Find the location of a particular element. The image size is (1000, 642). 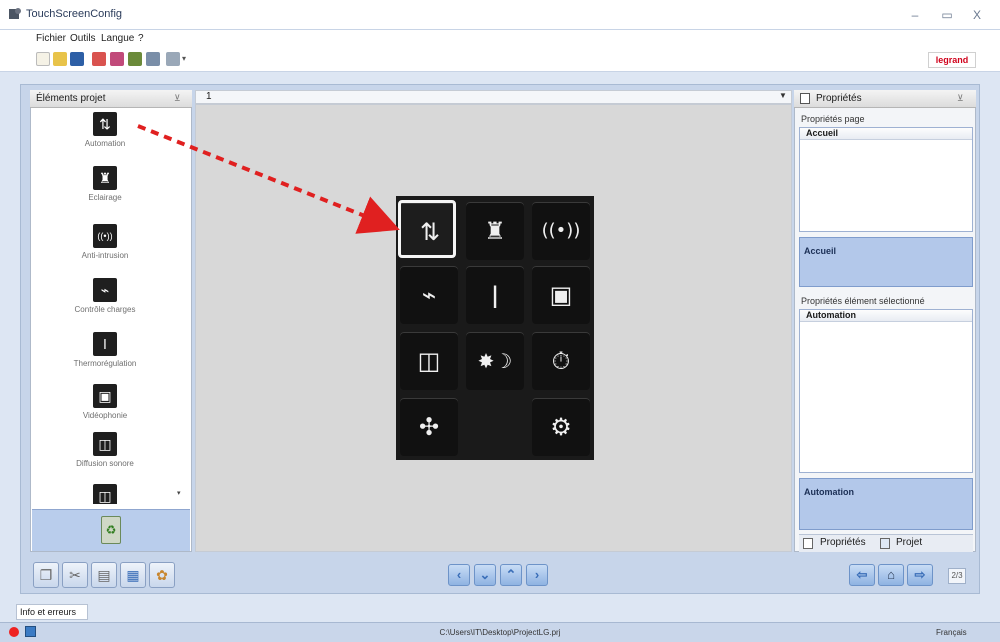

page-properties-box: Accueil is located at coordinates (886, 179).